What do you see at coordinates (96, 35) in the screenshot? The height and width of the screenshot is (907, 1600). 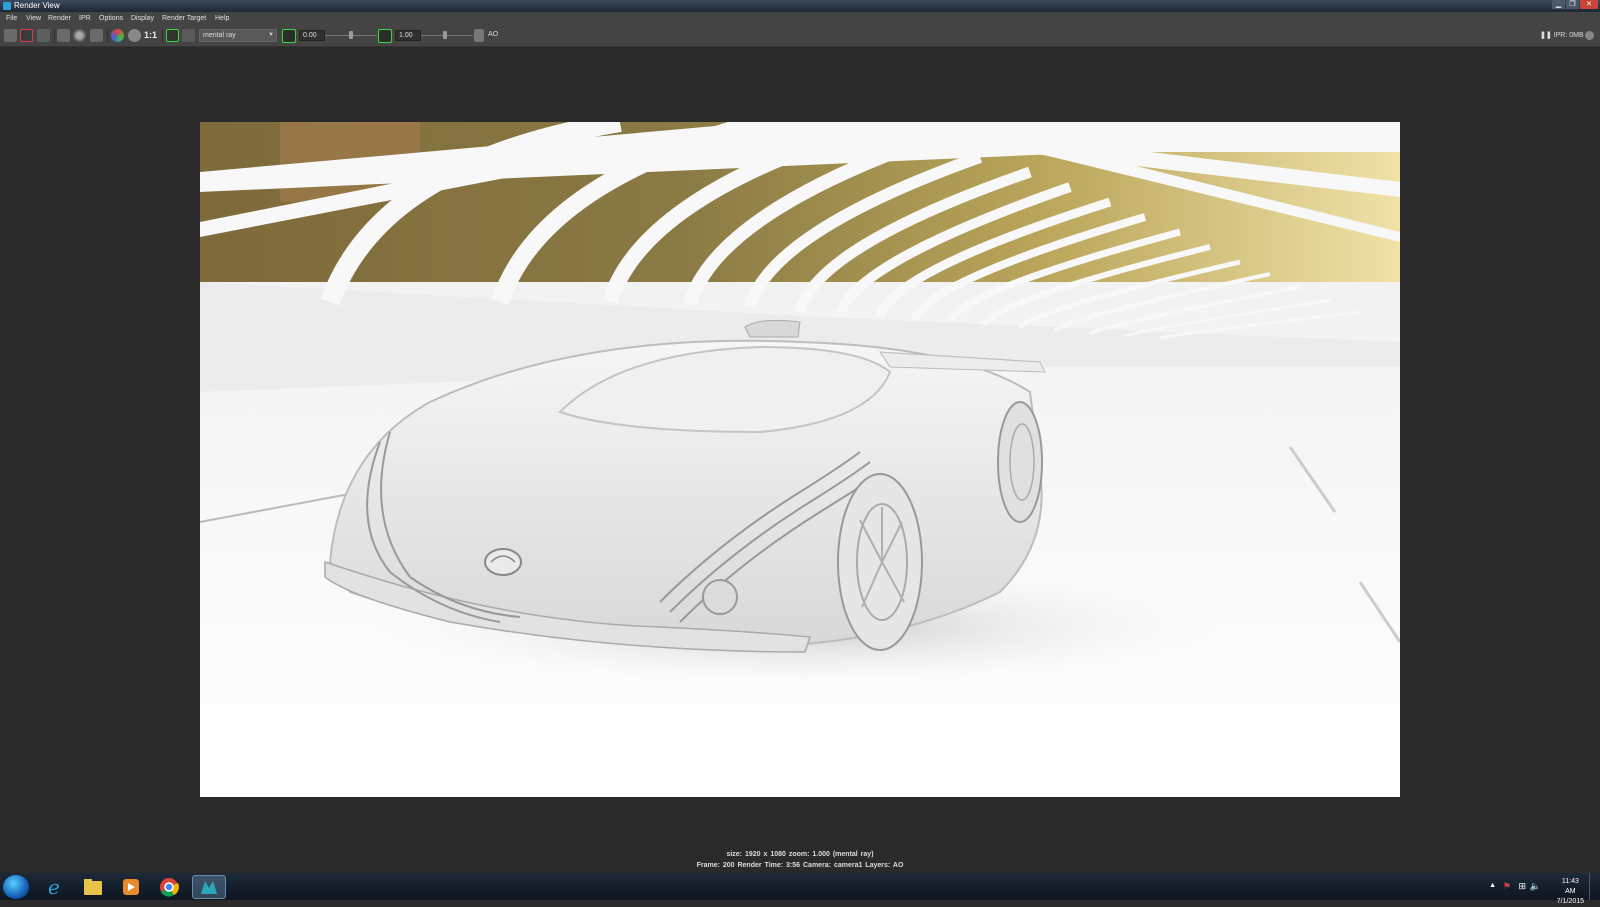 I see `ipr-render-icon` at bounding box center [96, 35].